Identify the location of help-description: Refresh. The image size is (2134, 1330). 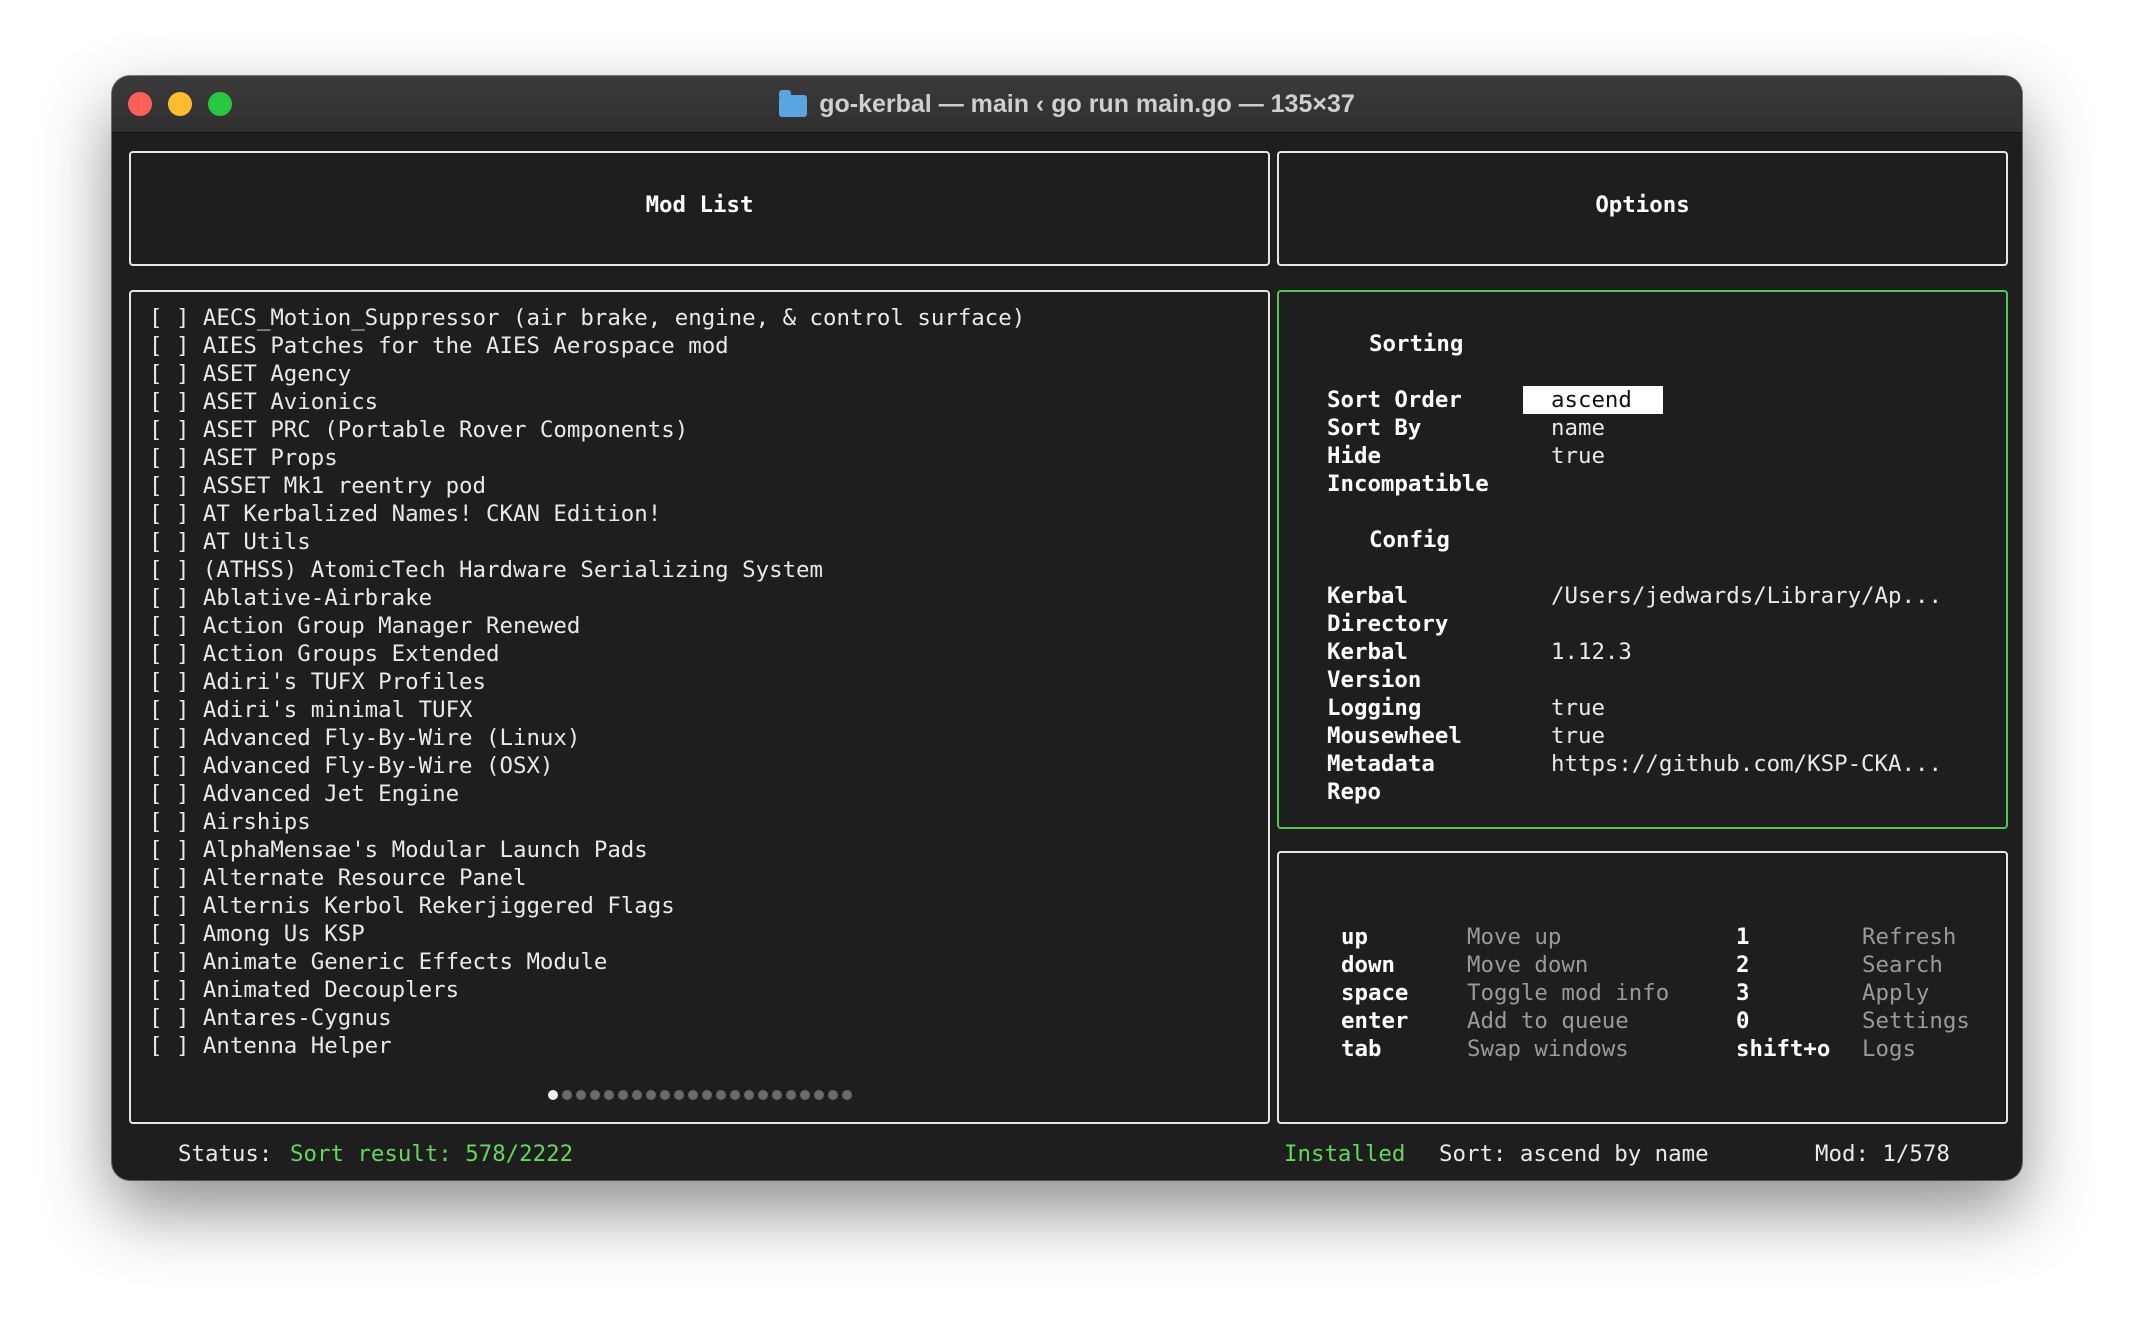
(1909, 937).